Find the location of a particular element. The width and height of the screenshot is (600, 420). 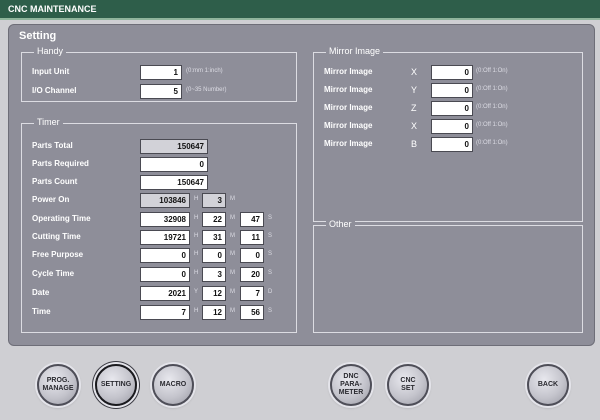

io-channel-row: I/O Channel 5 (0~35 Number) is located at coordinates (159, 91).